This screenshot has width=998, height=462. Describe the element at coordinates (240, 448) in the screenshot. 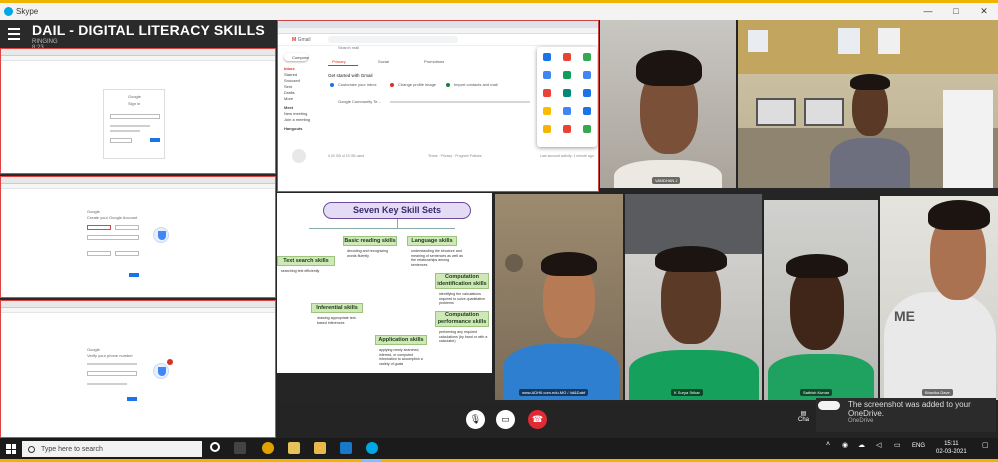

I see `task-view-icon` at that location.